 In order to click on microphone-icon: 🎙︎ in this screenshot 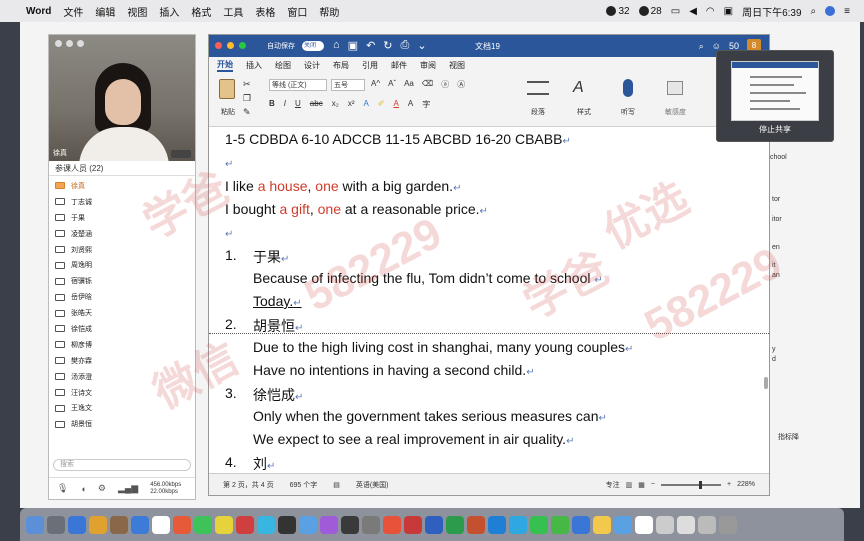, I will do `click(62, 488)`.